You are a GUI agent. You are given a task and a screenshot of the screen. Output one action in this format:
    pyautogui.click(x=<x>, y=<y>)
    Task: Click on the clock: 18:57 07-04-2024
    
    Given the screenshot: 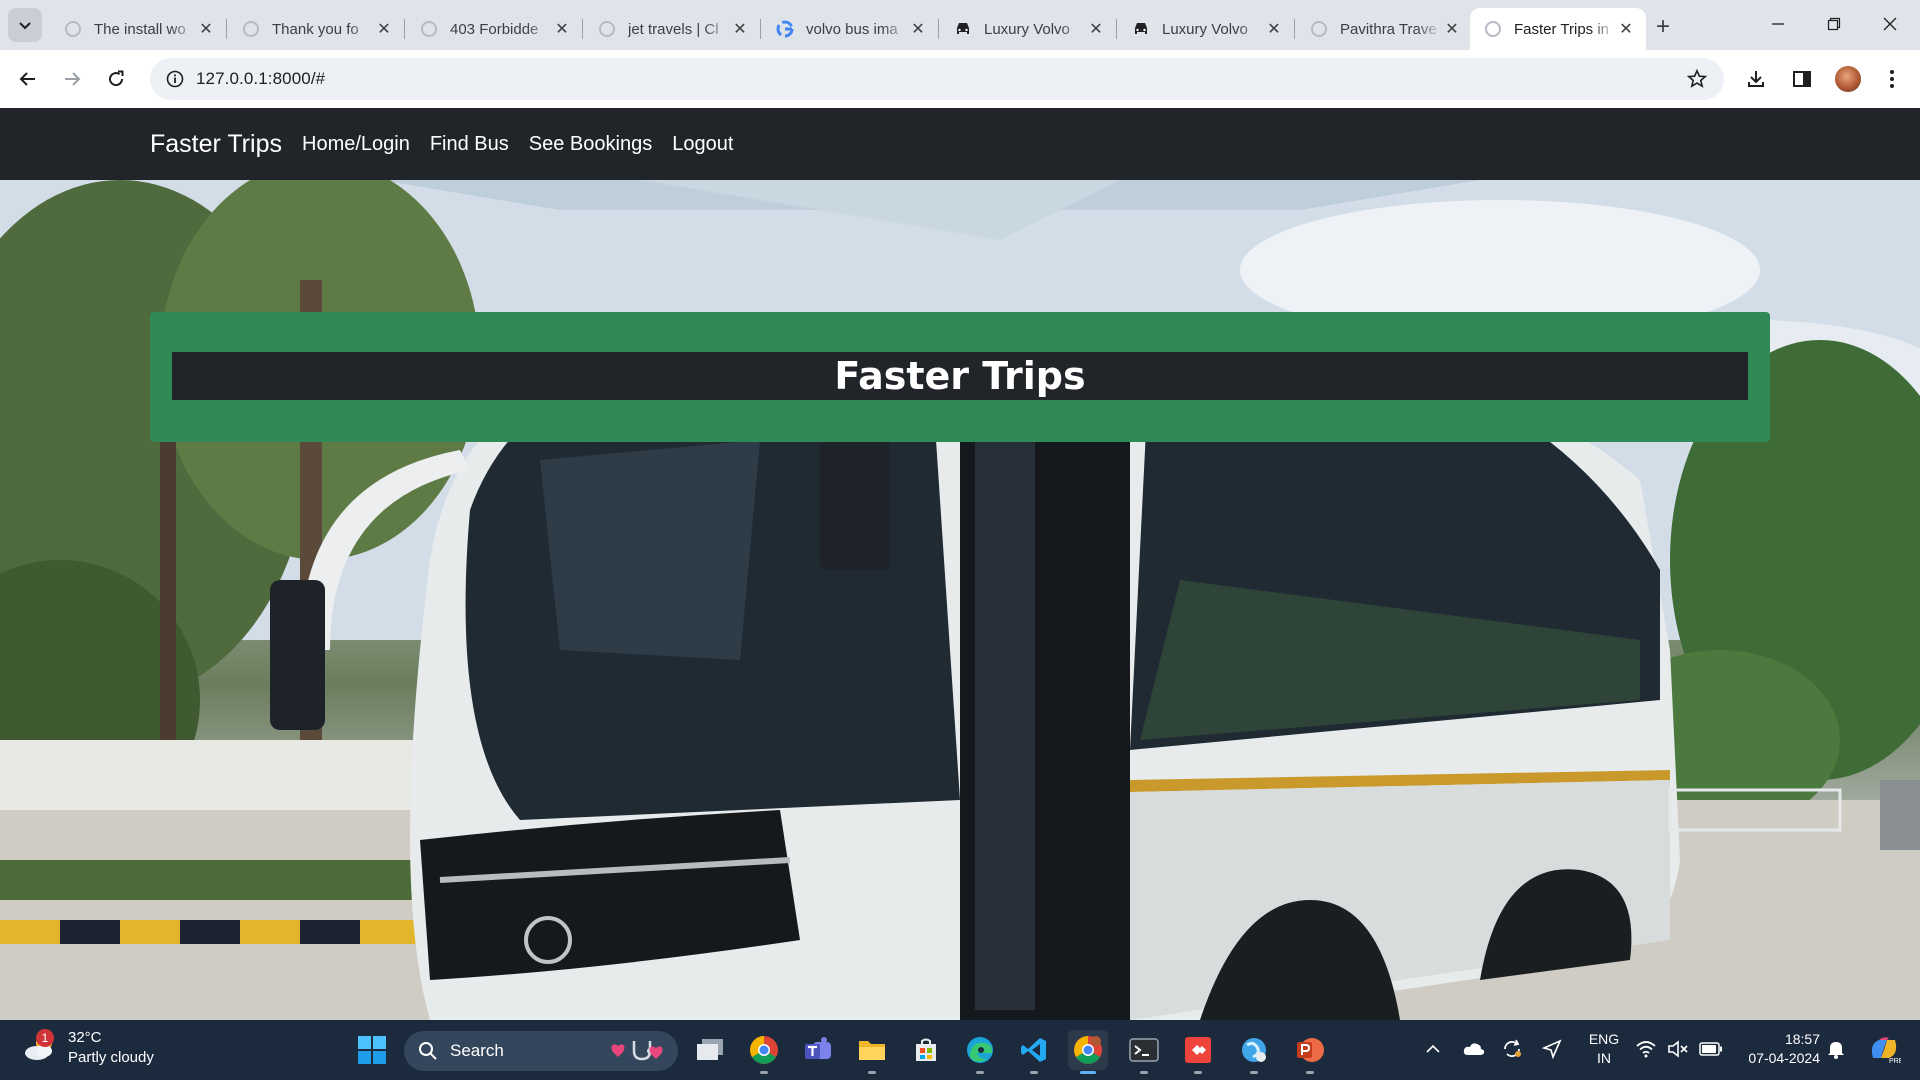 What is the action you would take?
    pyautogui.click(x=1775, y=1049)
    